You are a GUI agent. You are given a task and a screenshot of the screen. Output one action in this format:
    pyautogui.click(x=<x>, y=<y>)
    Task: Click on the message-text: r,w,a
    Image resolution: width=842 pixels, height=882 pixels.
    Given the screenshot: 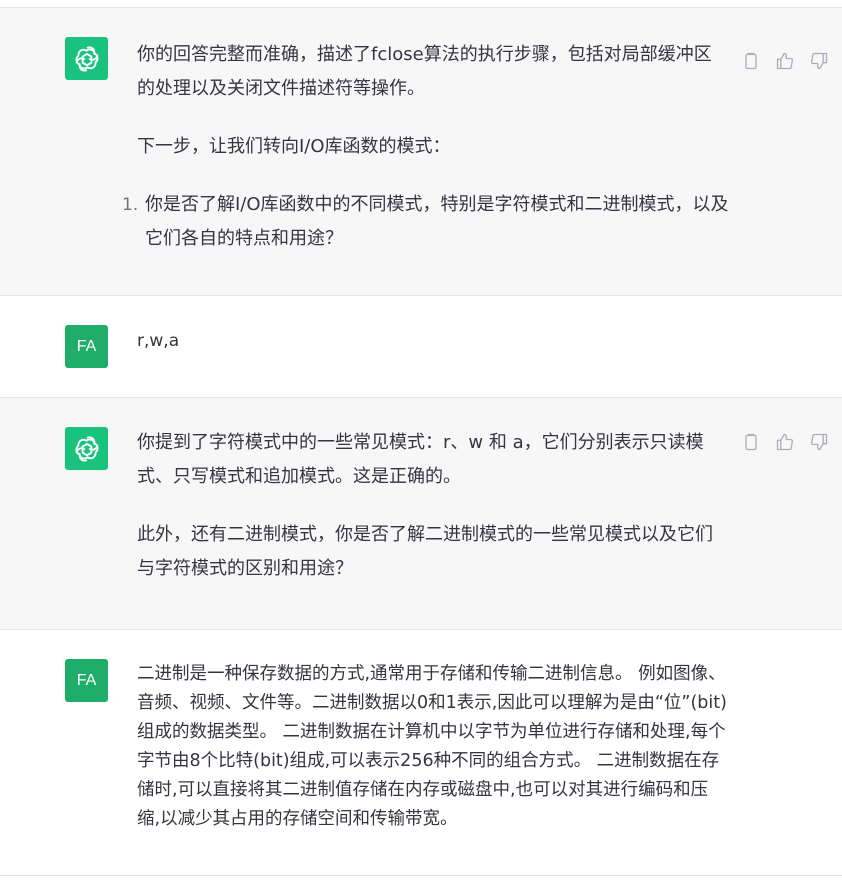 What is the action you would take?
    pyautogui.click(x=158, y=341)
    